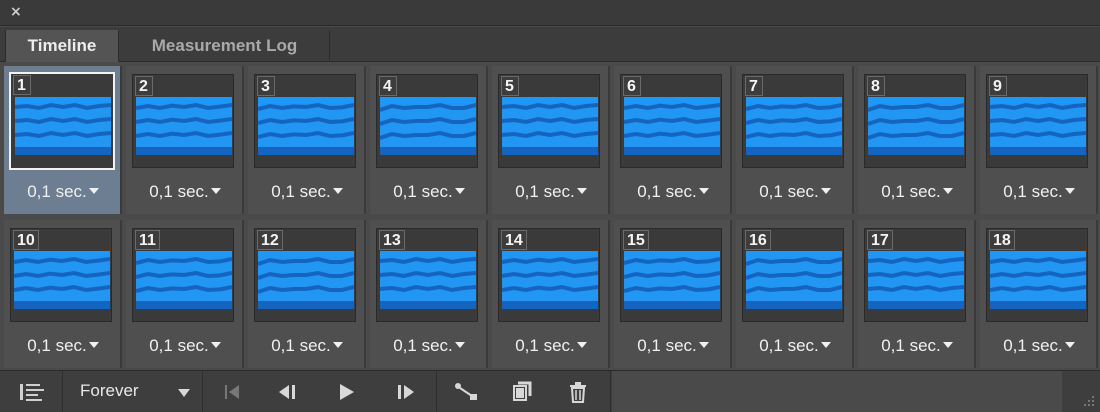 The width and height of the screenshot is (1100, 412). What do you see at coordinates (915, 275) in the screenshot?
I see `frame-thumbnail: 17` at bounding box center [915, 275].